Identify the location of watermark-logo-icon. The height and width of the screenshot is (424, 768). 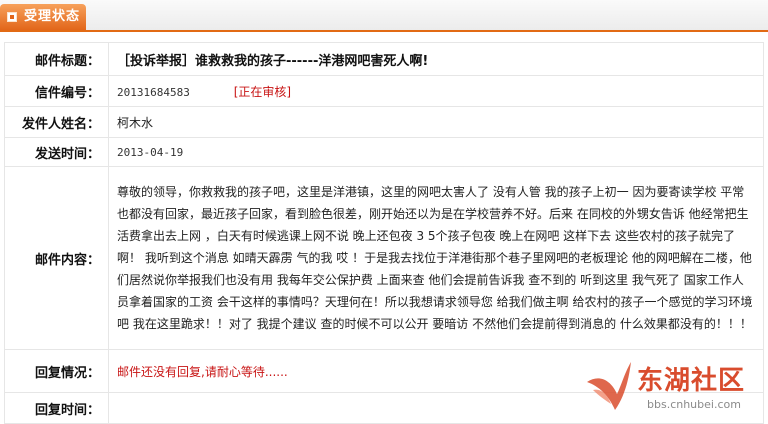
(609, 386).